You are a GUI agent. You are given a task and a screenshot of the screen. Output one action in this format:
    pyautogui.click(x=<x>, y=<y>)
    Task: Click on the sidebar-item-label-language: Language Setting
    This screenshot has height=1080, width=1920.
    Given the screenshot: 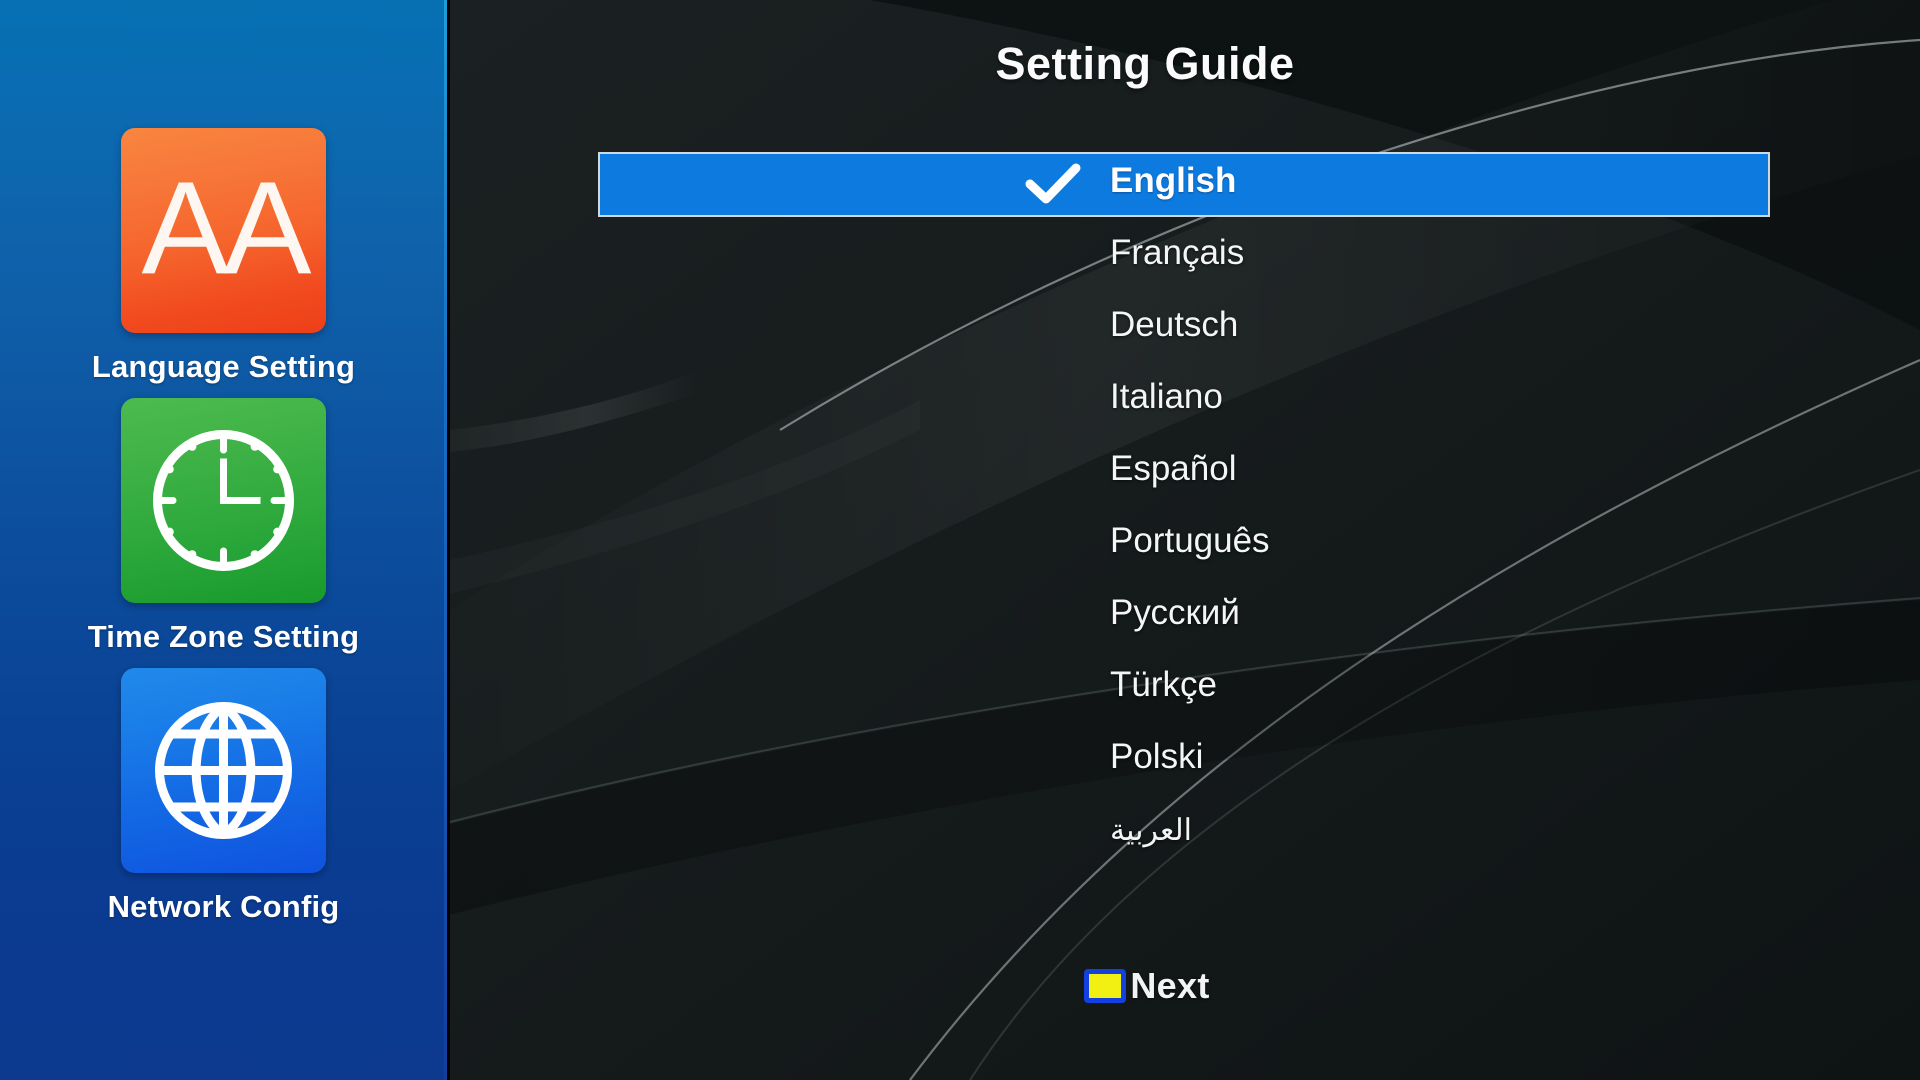 What is the action you would take?
    pyautogui.click(x=223, y=366)
    